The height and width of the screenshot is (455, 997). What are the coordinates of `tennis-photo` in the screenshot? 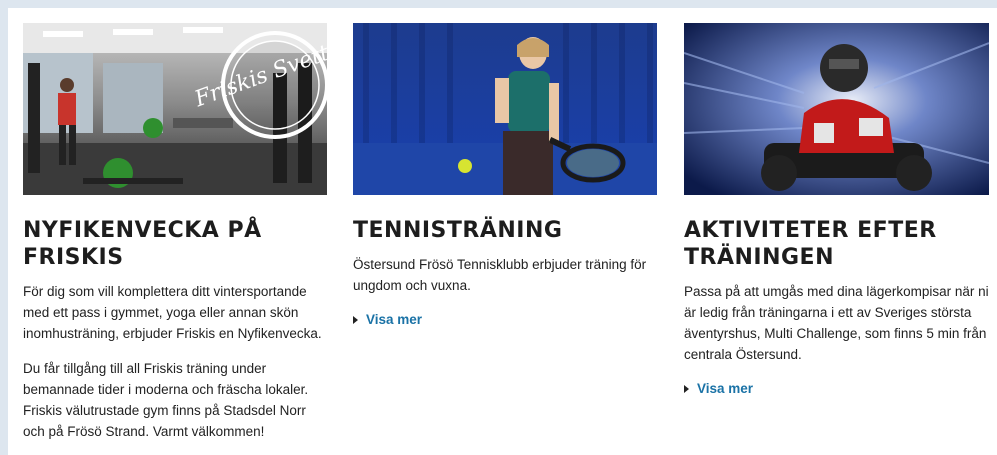 It's located at (505, 109).